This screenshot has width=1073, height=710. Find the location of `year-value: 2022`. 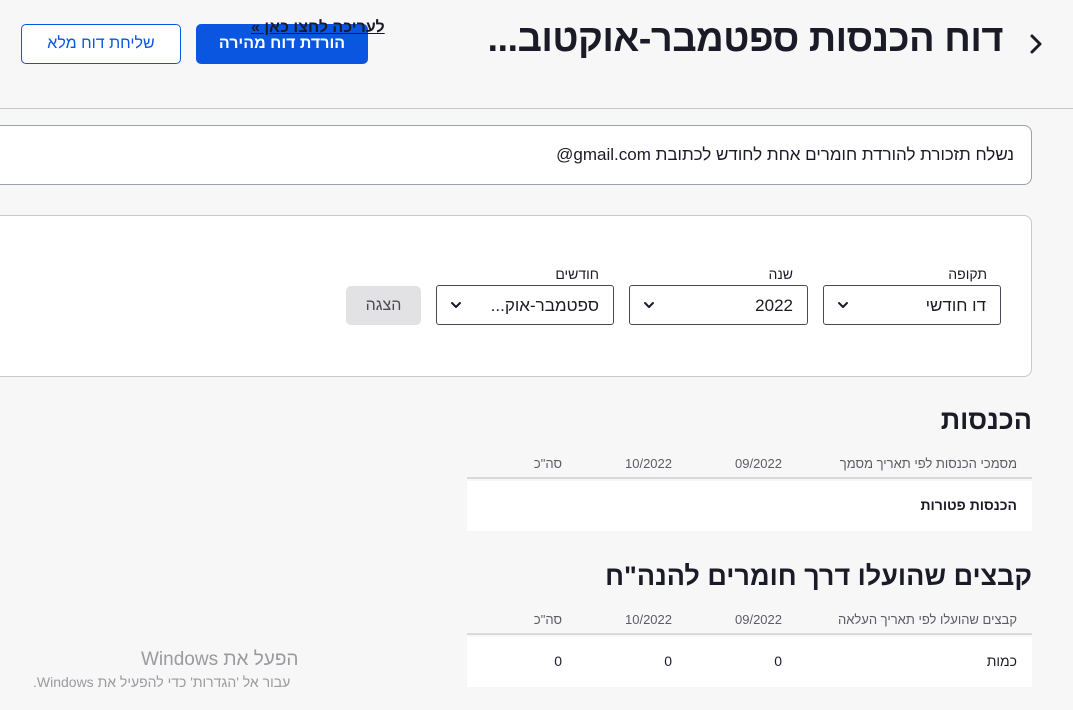

year-value: 2022 is located at coordinates (774, 305).